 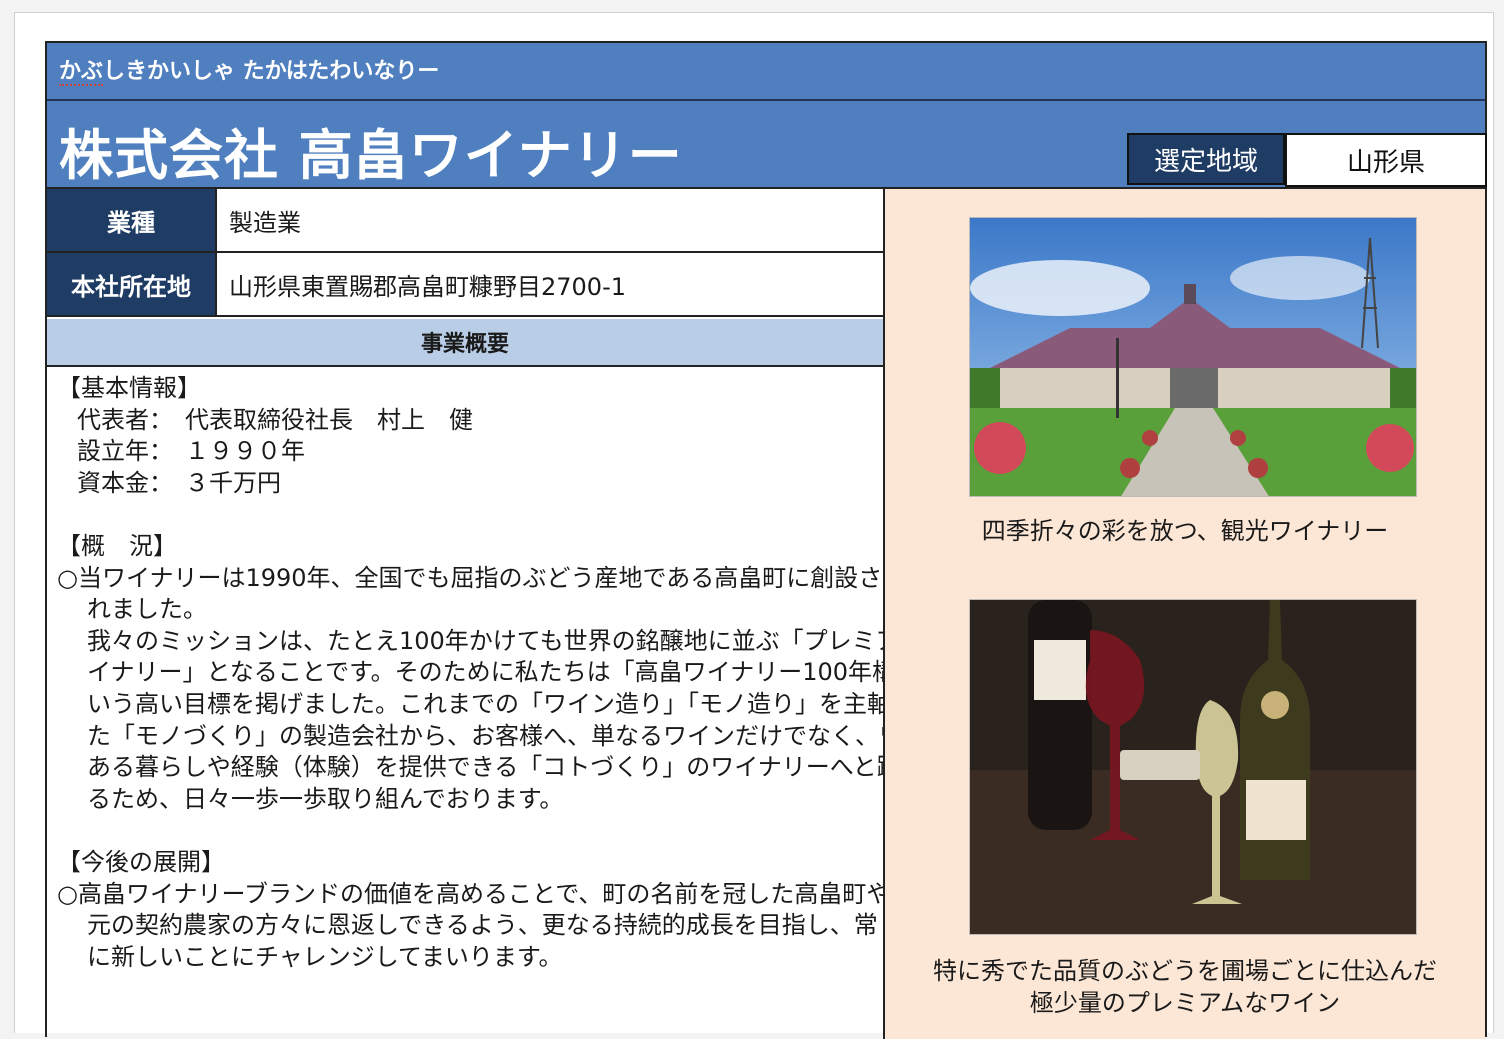 What do you see at coordinates (265, 222) in the screenshot?
I see `industry-value: 製造業` at bounding box center [265, 222].